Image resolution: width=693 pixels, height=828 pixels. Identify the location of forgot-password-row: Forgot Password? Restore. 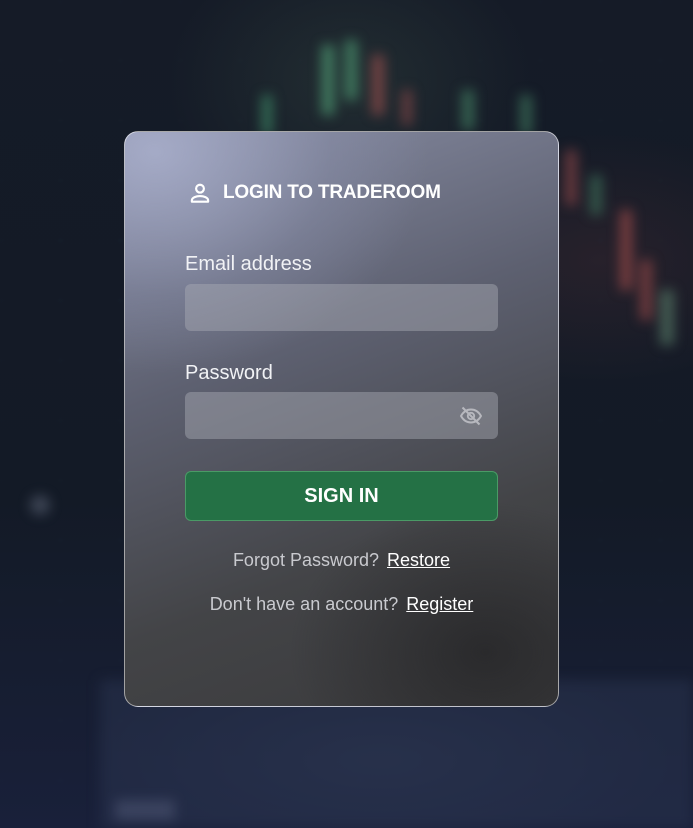
(341, 560).